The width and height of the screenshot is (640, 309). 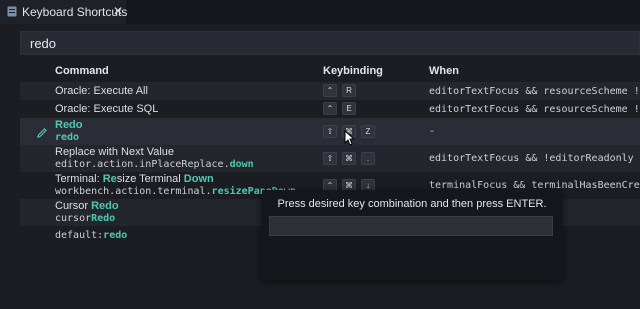 I want to click on command-id: editor.action.inPlaceReplace.down, so click(x=154, y=164).